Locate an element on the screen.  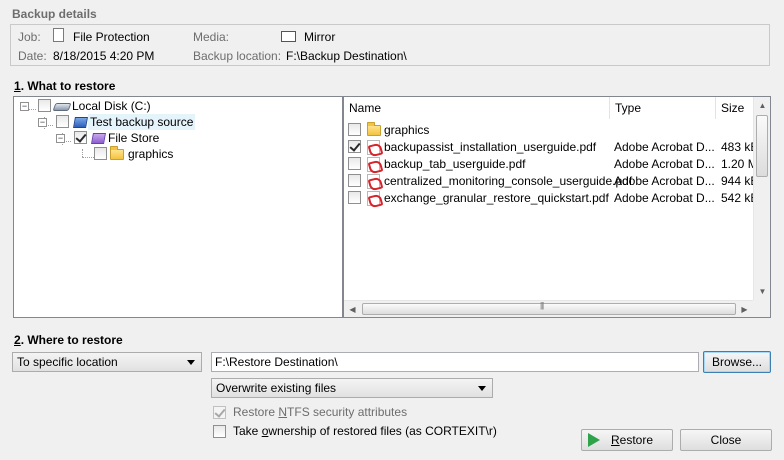
ownership-checkbox is located at coordinates (219, 431).